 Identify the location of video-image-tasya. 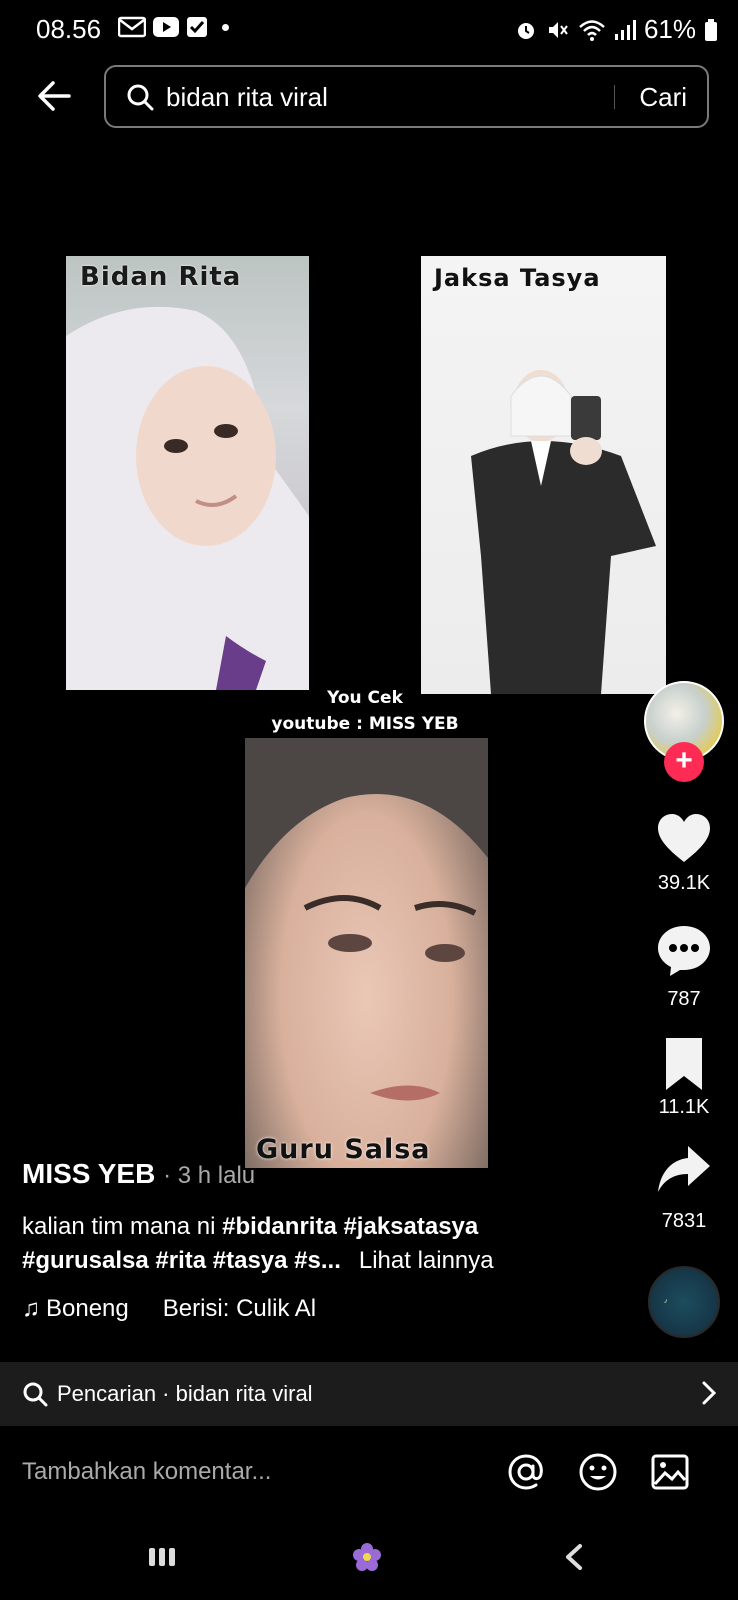
(543, 475).